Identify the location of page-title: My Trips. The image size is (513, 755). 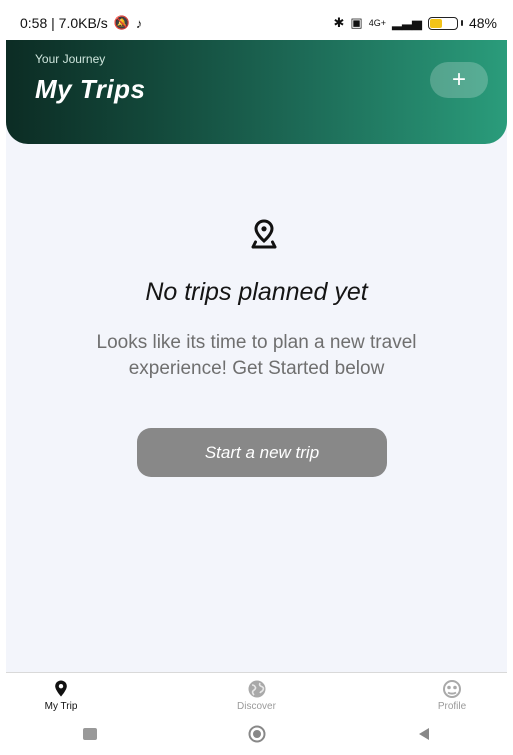
(90, 89).